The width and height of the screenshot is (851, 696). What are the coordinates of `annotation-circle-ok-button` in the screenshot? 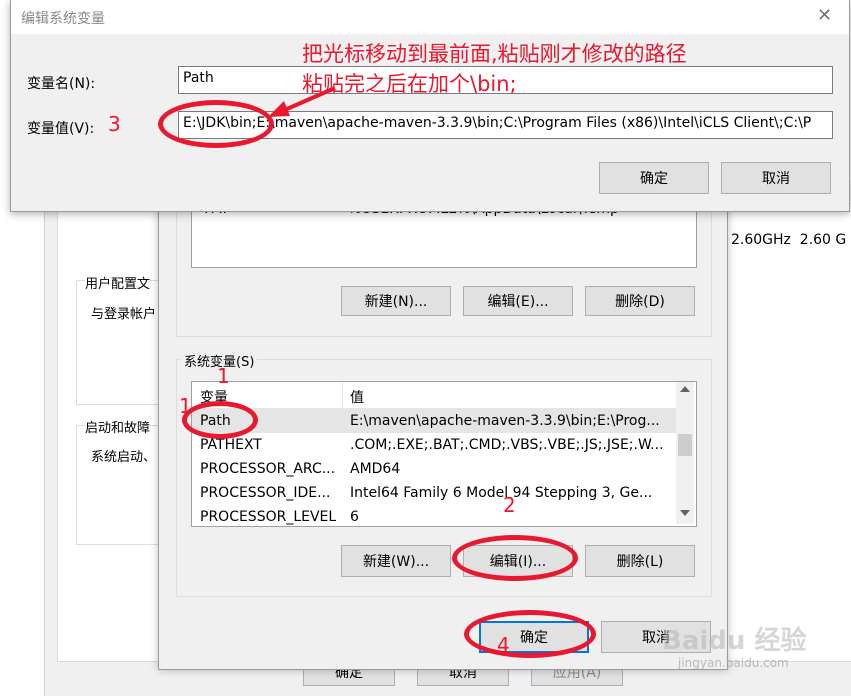 It's located at (530, 634).